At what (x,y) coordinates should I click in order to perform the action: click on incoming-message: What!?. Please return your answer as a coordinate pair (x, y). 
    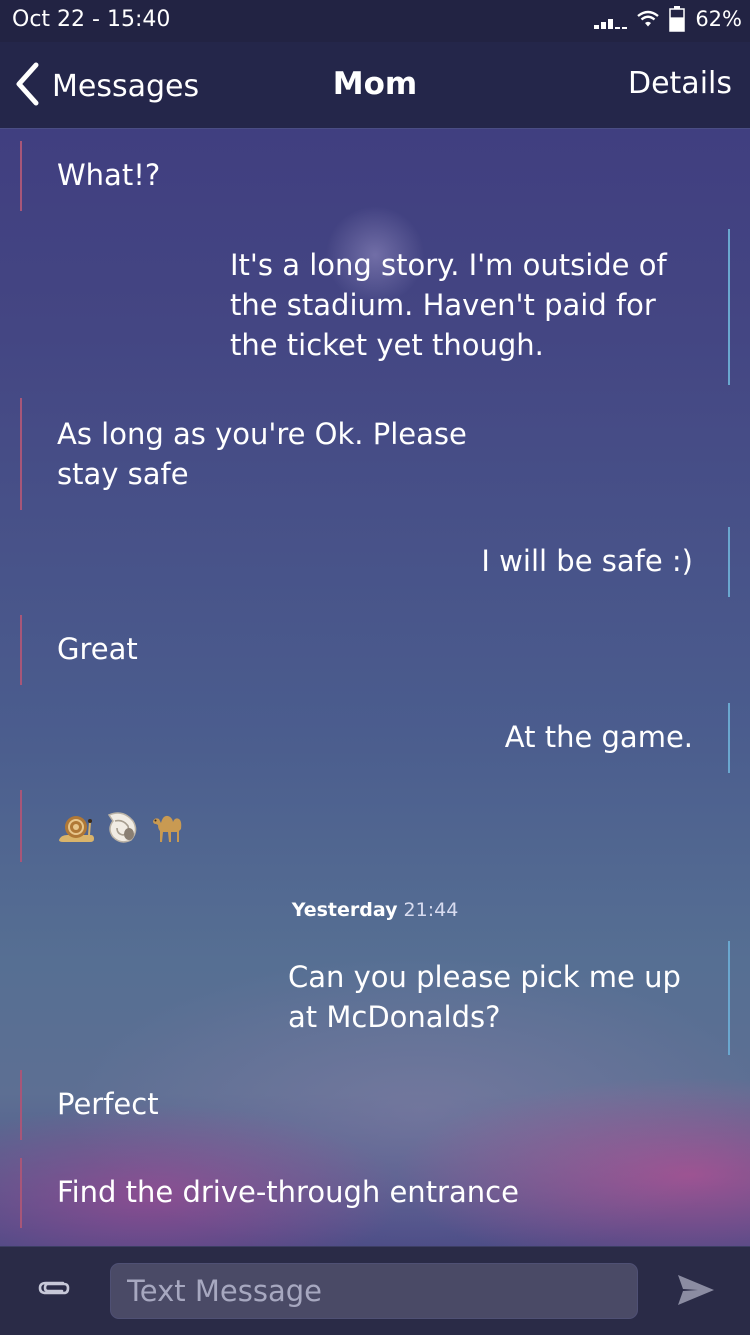
    Looking at the image, I should click on (90, 176).